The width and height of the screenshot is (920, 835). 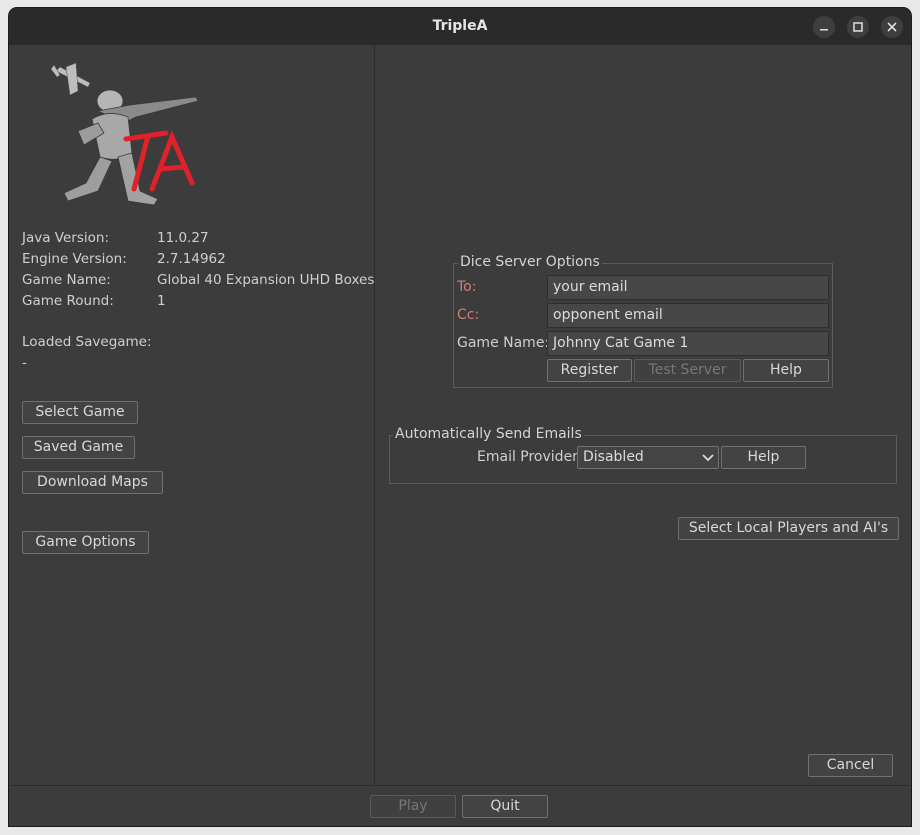 I want to click on auto-send-emails-legend: Automatically Send Emails, so click(x=488, y=434).